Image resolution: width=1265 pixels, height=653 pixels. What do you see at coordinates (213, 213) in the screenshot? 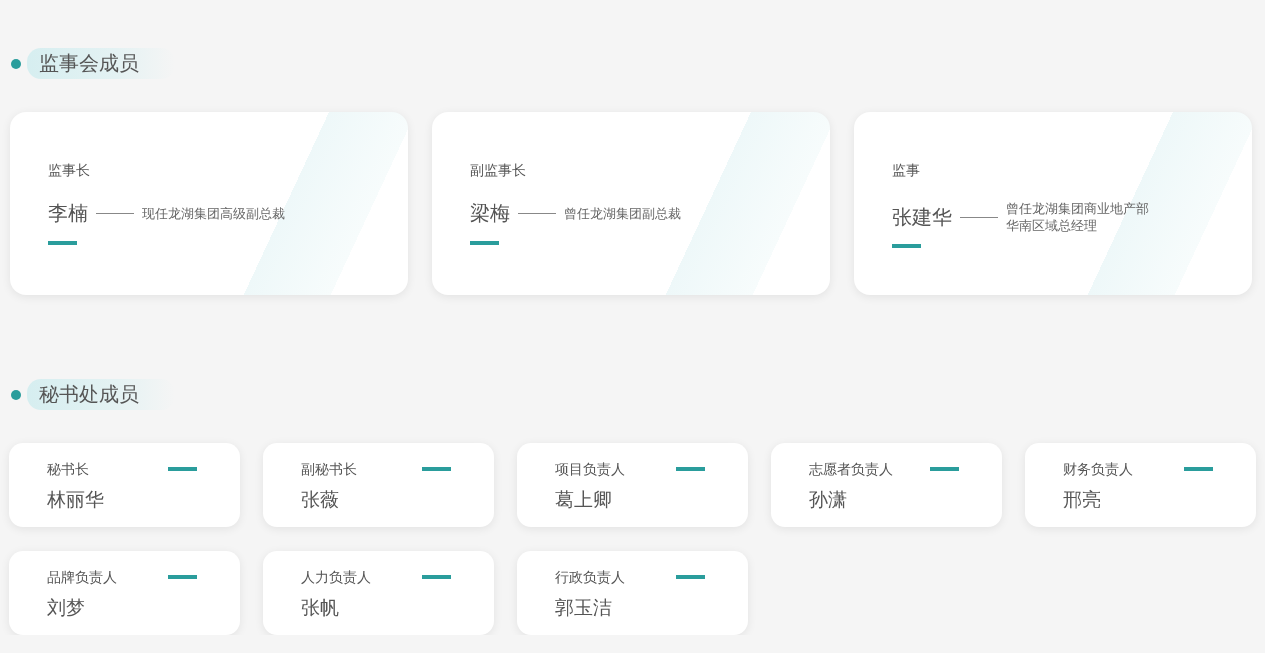
I see `member-bio: 现任龙湖集团高级副总裁` at bounding box center [213, 213].